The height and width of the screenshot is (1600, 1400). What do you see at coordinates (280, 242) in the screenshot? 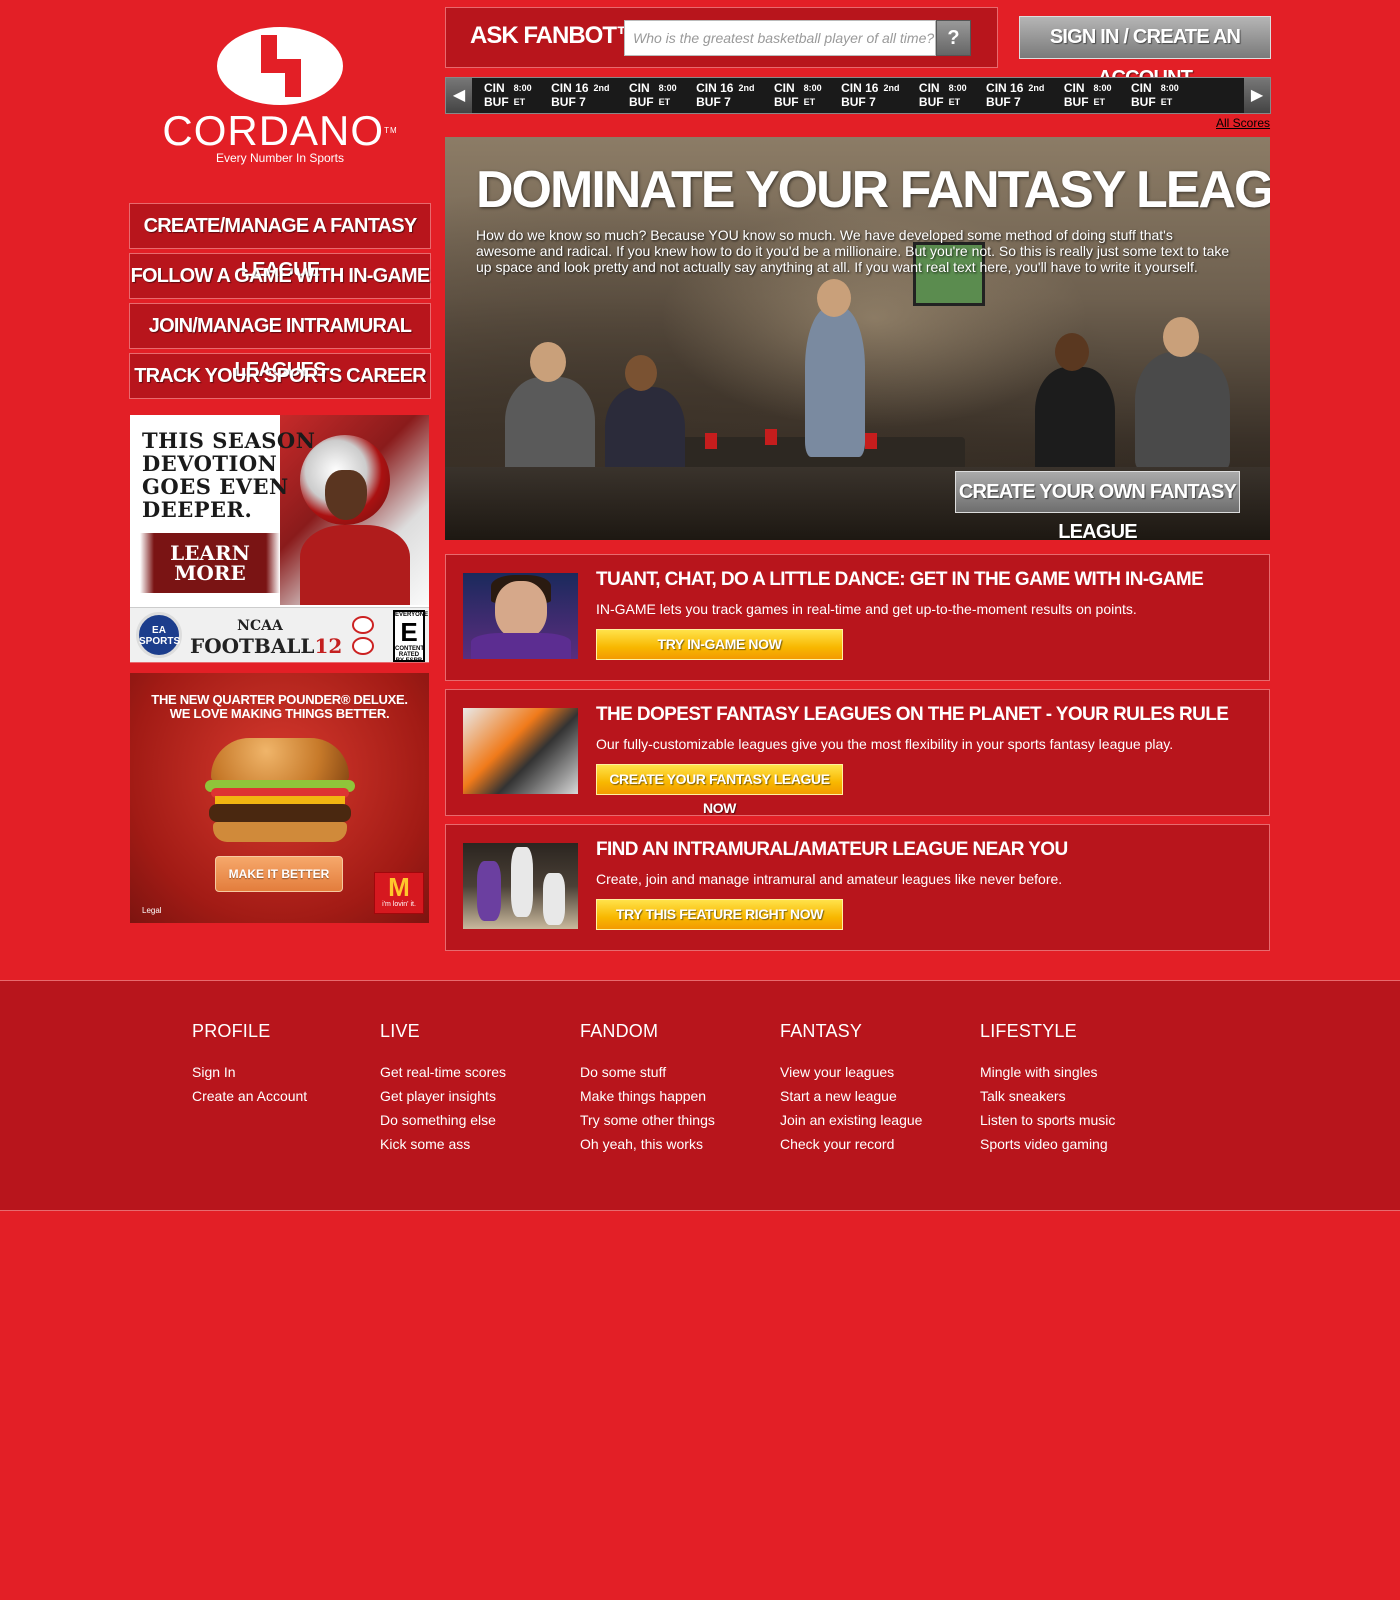
I see `nav-fantasy-league: Create/Manage a Fantasy League` at bounding box center [280, 242].